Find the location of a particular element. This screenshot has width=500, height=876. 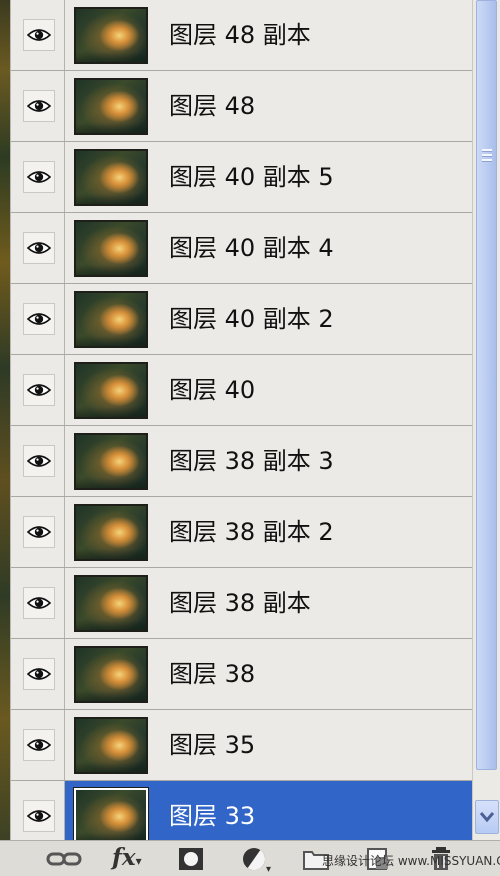

scroll-down-button is located at coordinates (487, 817).